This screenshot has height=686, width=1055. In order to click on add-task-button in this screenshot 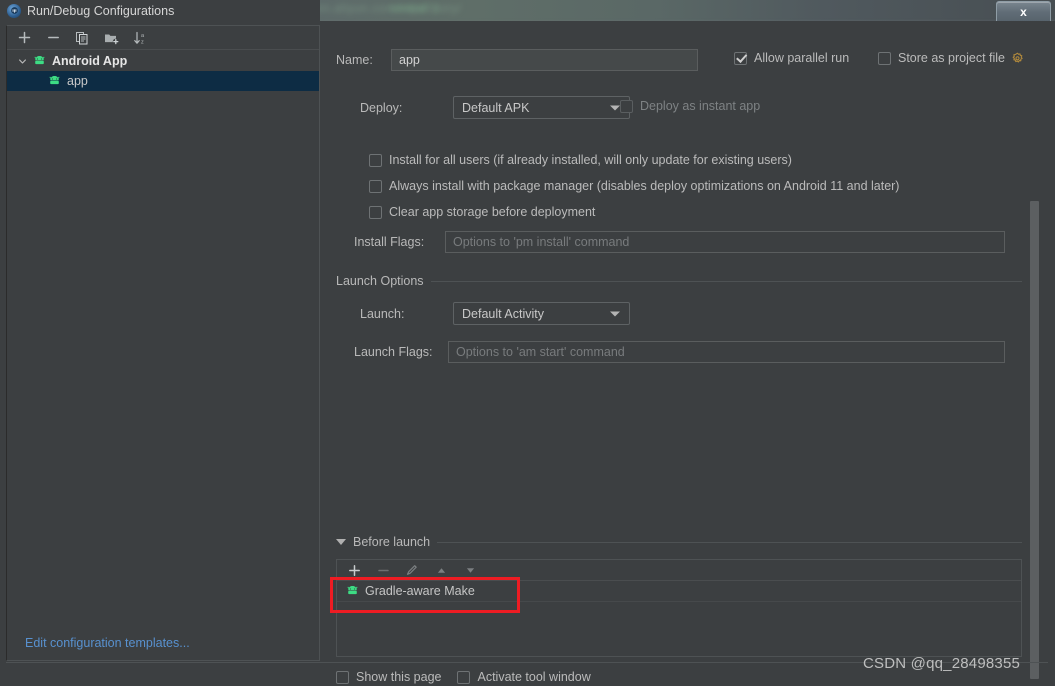, I will do `click(354, 570)`.